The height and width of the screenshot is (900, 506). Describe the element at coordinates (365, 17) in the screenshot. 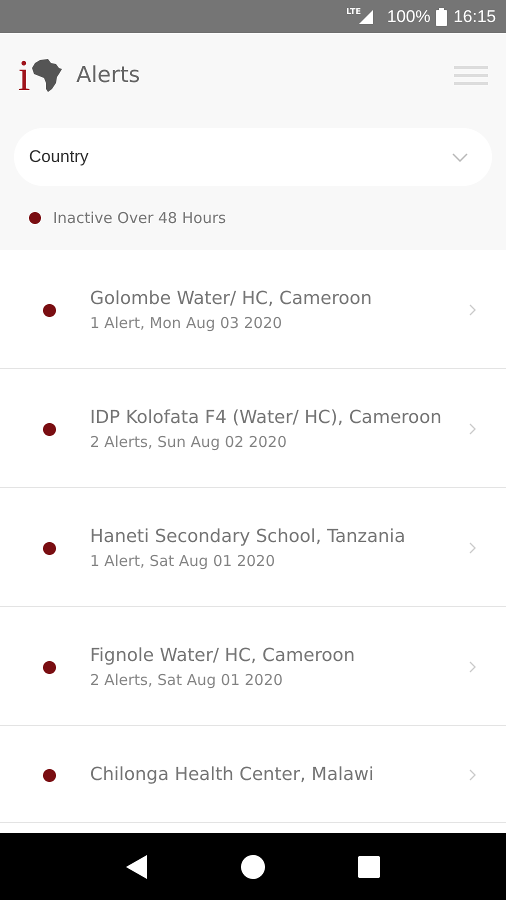

I see `signal-icon` at that location.